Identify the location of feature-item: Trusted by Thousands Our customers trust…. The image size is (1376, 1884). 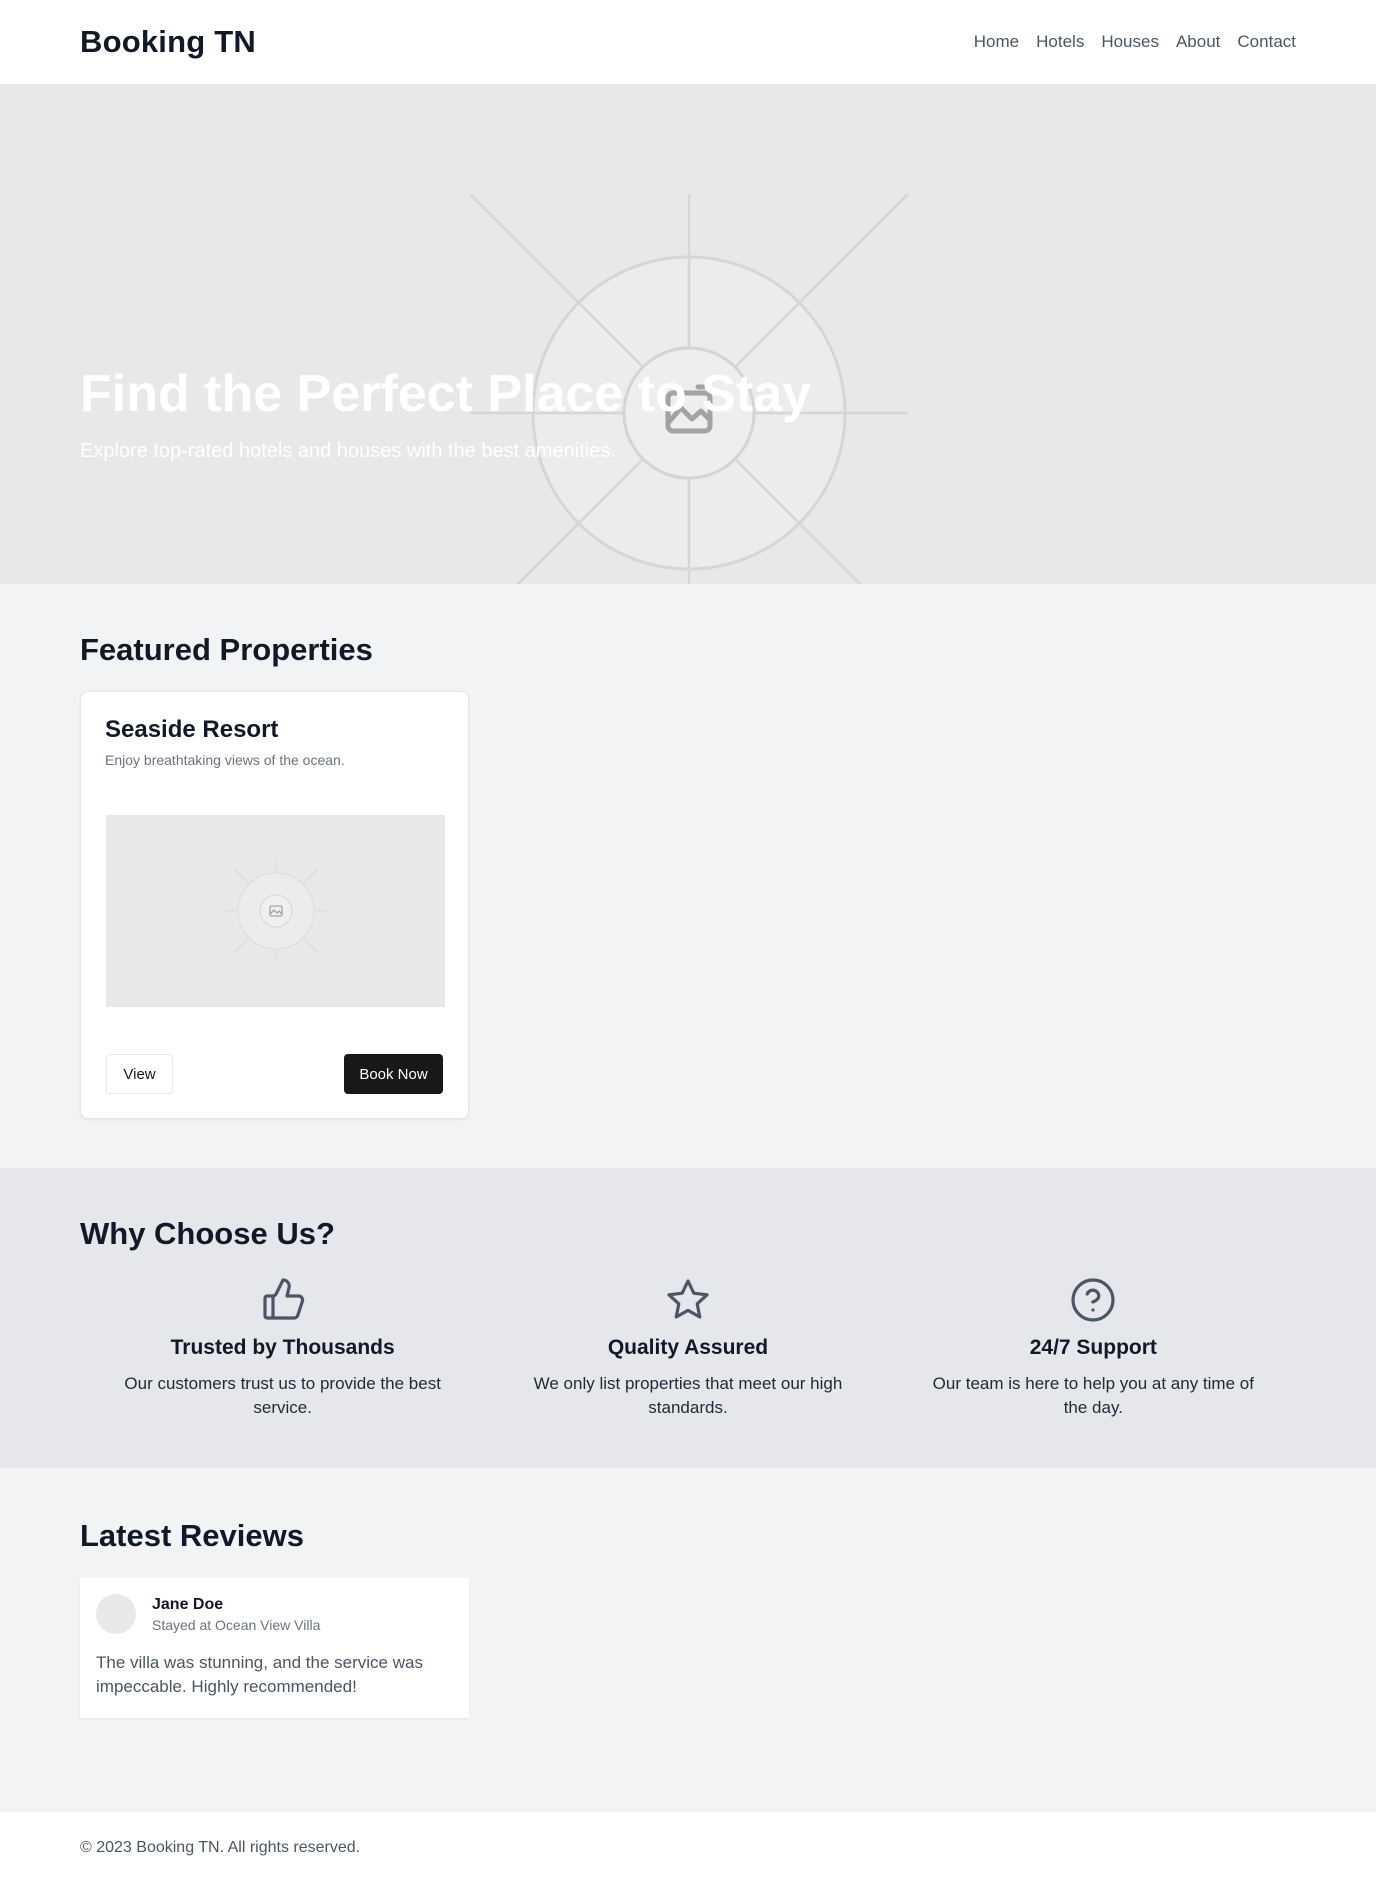
(282, 1348).